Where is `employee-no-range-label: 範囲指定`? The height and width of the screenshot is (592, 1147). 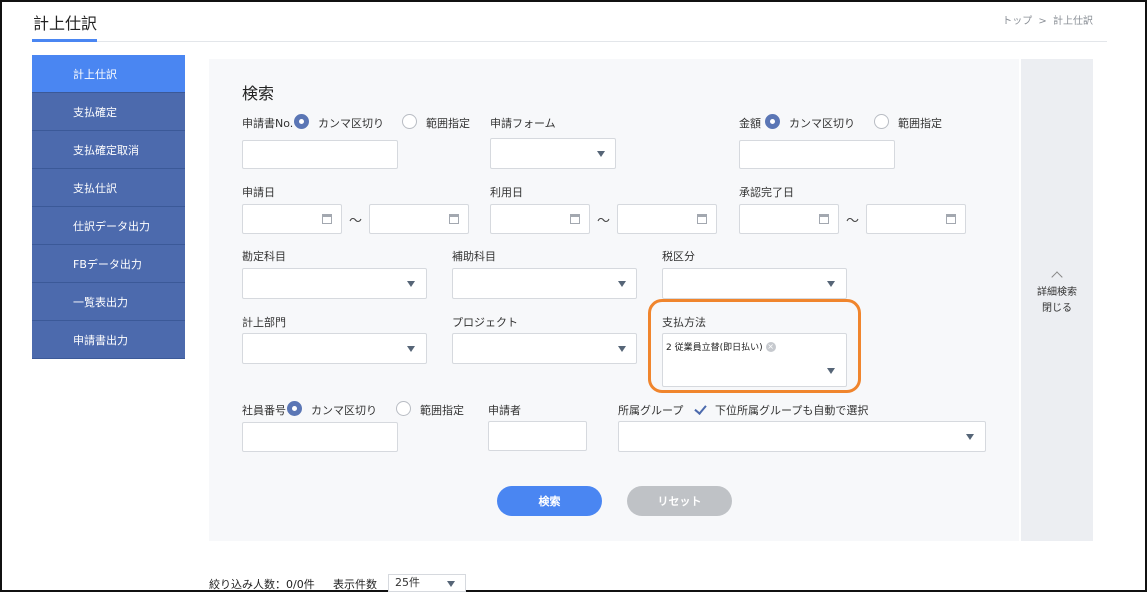
employee-no-range-label: 範囲指定 is located at coordinates (442, 410).